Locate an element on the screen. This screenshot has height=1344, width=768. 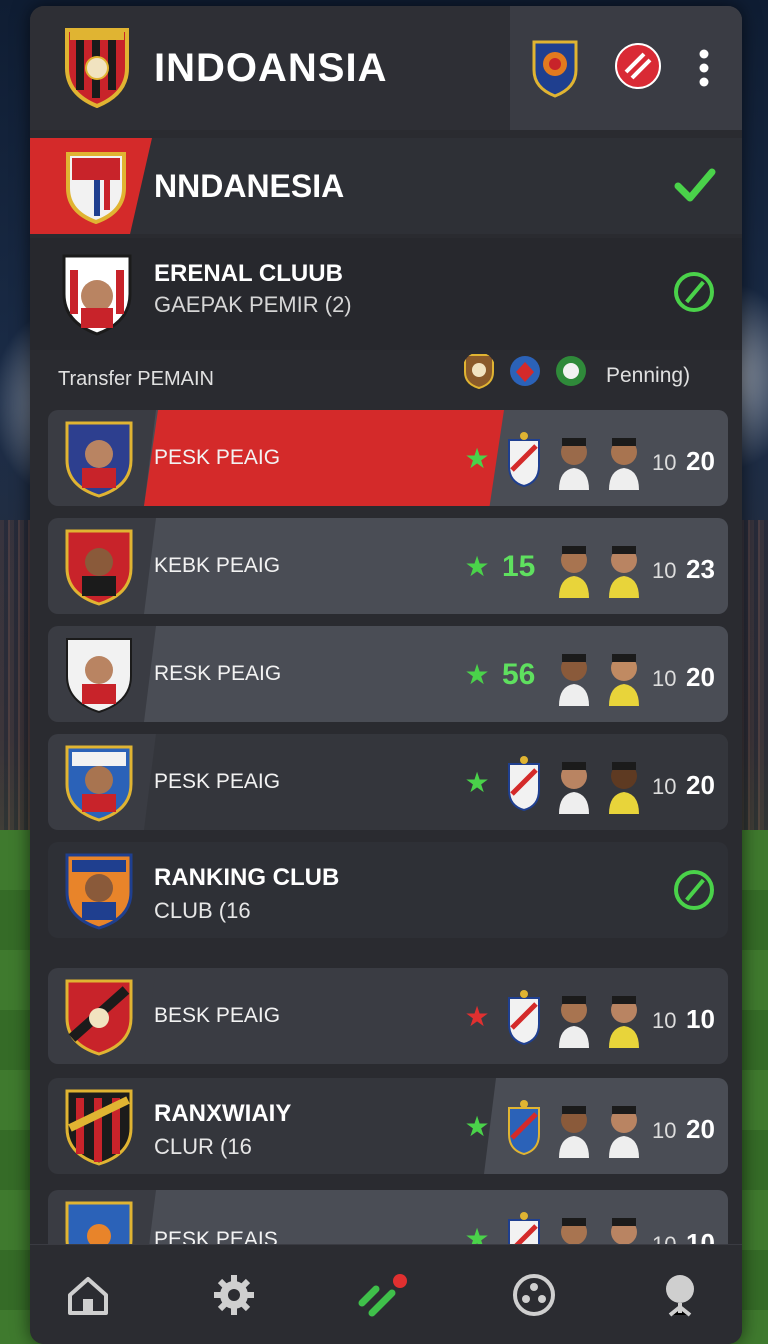
ranxwiaiy-crest-icon is located at coordinates (99, 1127).